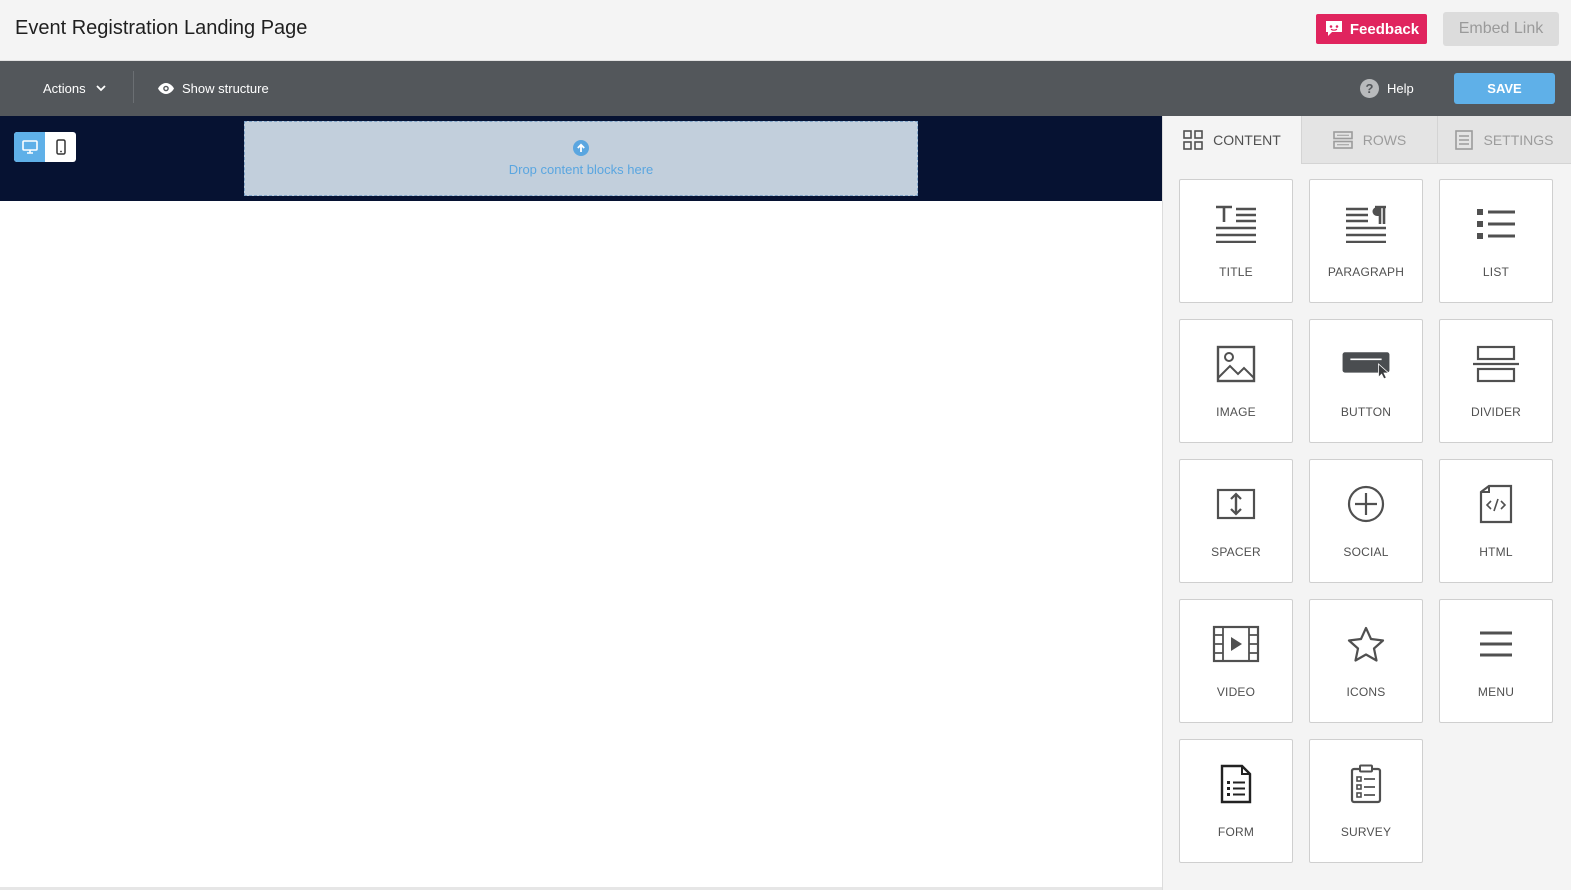 This screenshot has width=1571, height=890. I want to click on tab-rows-label: ROWS, so click(1384, 139).